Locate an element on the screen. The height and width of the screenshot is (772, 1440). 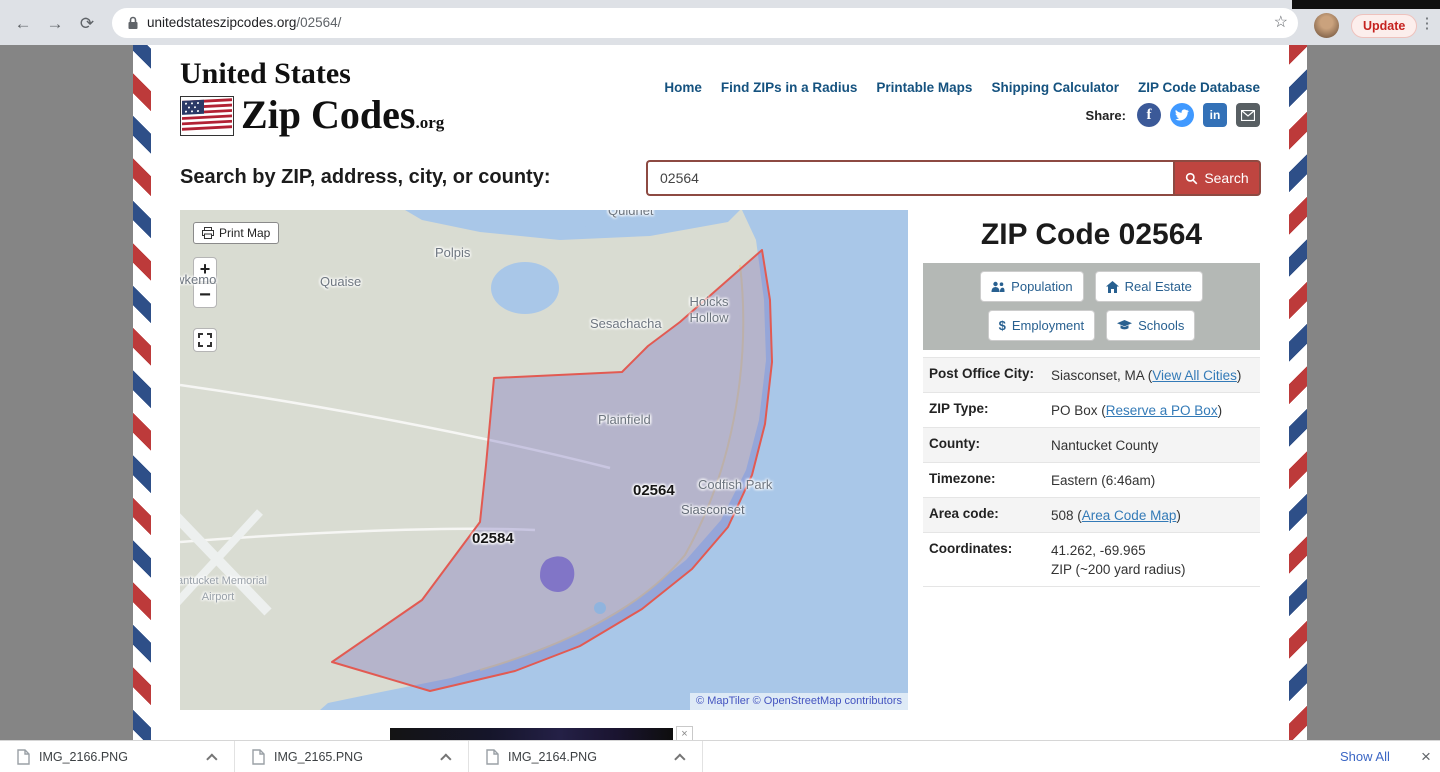
lock-icon is located at coordinates (133, 25).